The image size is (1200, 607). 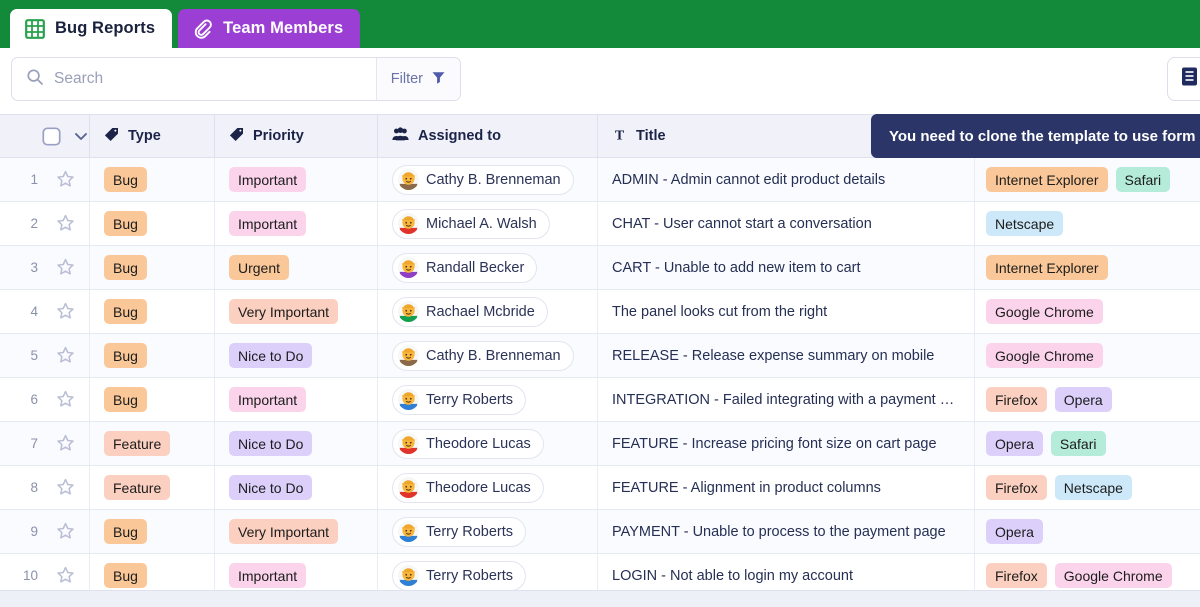 I want to click on row-select-cell: 6, so click(x=45, y=399).